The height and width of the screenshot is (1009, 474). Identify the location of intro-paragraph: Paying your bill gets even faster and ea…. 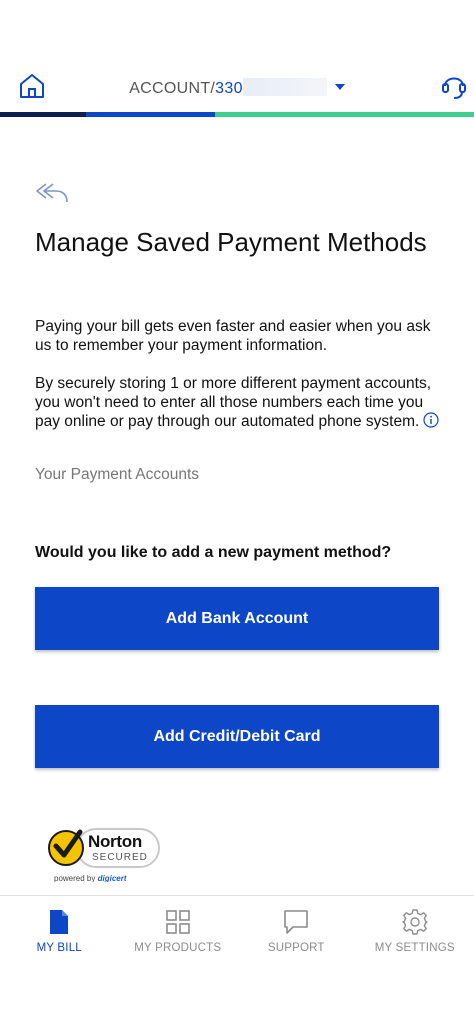
(233, 336).